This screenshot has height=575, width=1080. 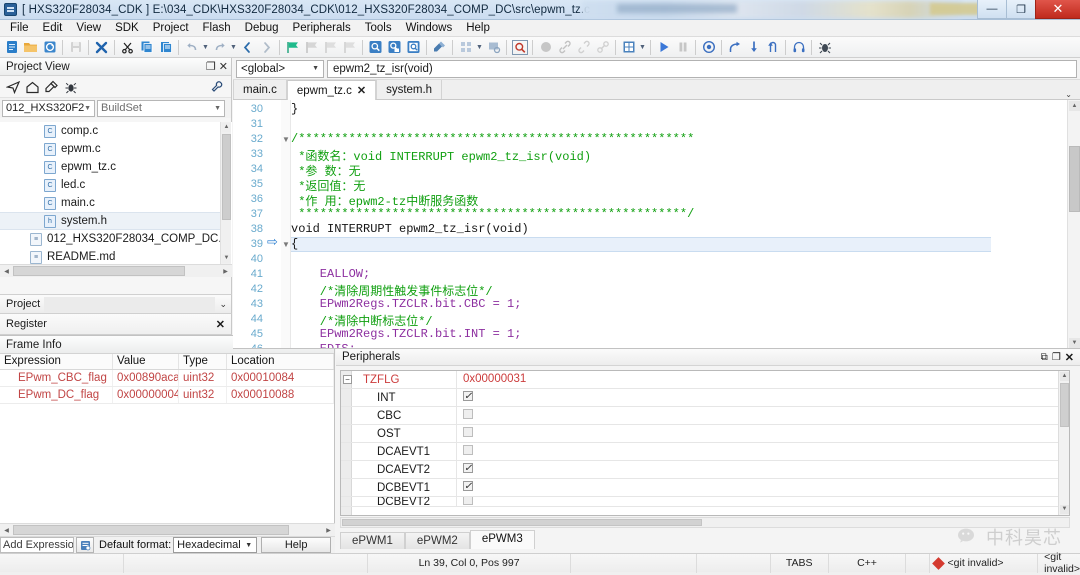 I want to click on chain-disabled-icon, so click(x=602, y=47).